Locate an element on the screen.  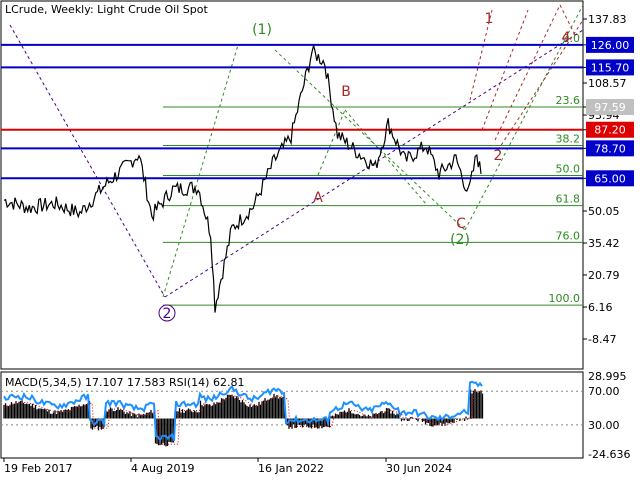
indicator-title: MACD(5,34,5) 17.107 17.583 RSI(14) 62.81 is located at coordinates (124, 382).